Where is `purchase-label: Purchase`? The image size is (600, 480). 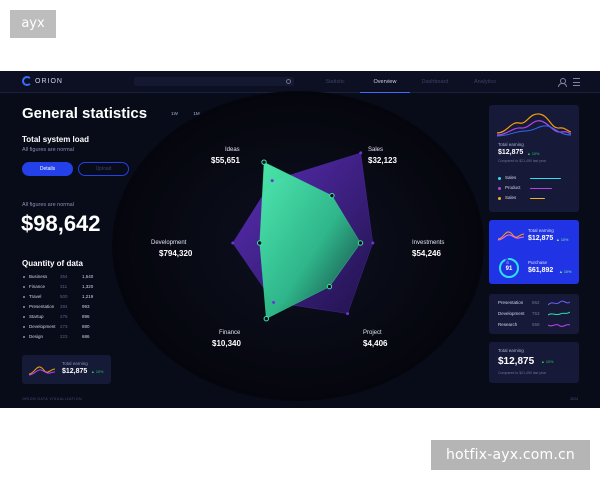 purchase-label: Purchase is located at coordinates (538, 262).